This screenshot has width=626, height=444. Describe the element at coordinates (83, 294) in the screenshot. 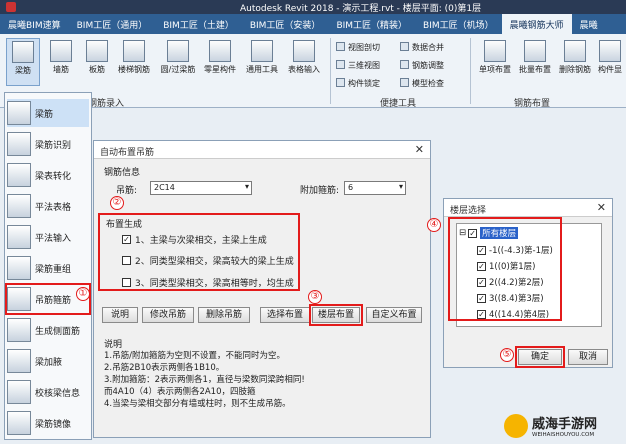

I see `marker-1: ①` at that location.